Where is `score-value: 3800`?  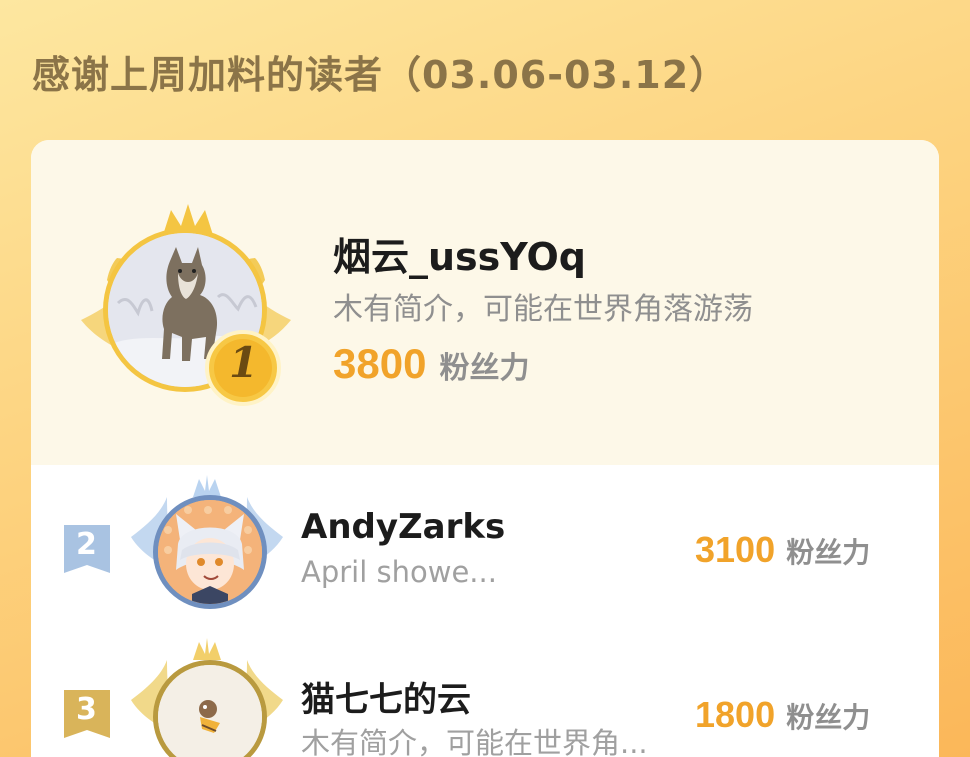
score-value: 3800 is located at coordinates (380, 363).